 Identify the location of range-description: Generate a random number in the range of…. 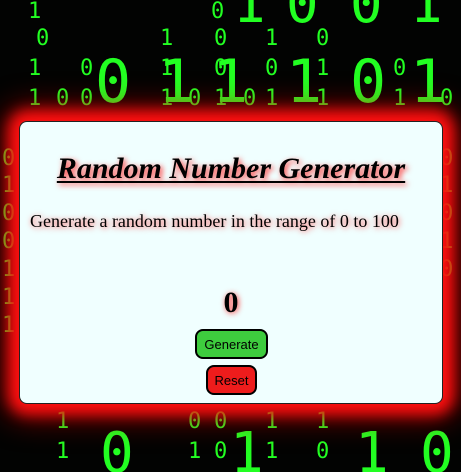
(214, 221).